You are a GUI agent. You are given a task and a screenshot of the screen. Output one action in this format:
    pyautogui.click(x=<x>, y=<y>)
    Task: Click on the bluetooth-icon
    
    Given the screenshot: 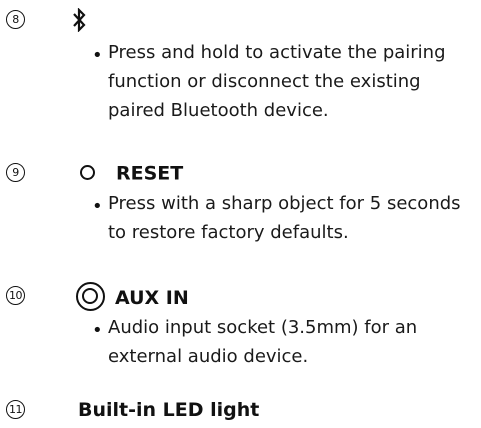 What is the action you would take?
    pyautogui.click(x=79, y=20)
    